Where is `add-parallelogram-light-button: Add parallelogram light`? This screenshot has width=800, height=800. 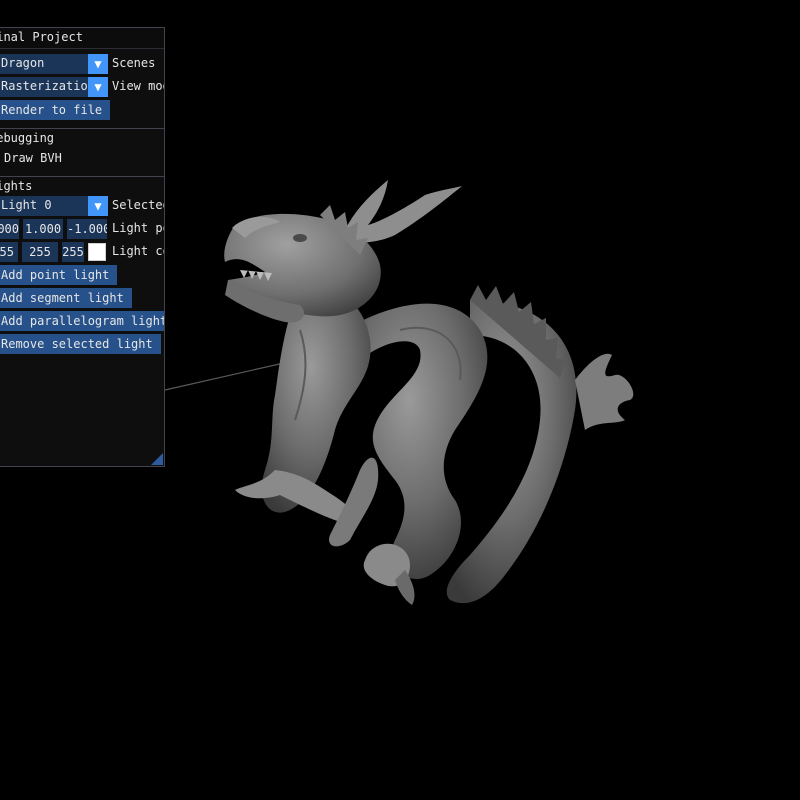
add-parallelogram-light-button: Add parallelogram light is located at coordinates (82, 321).